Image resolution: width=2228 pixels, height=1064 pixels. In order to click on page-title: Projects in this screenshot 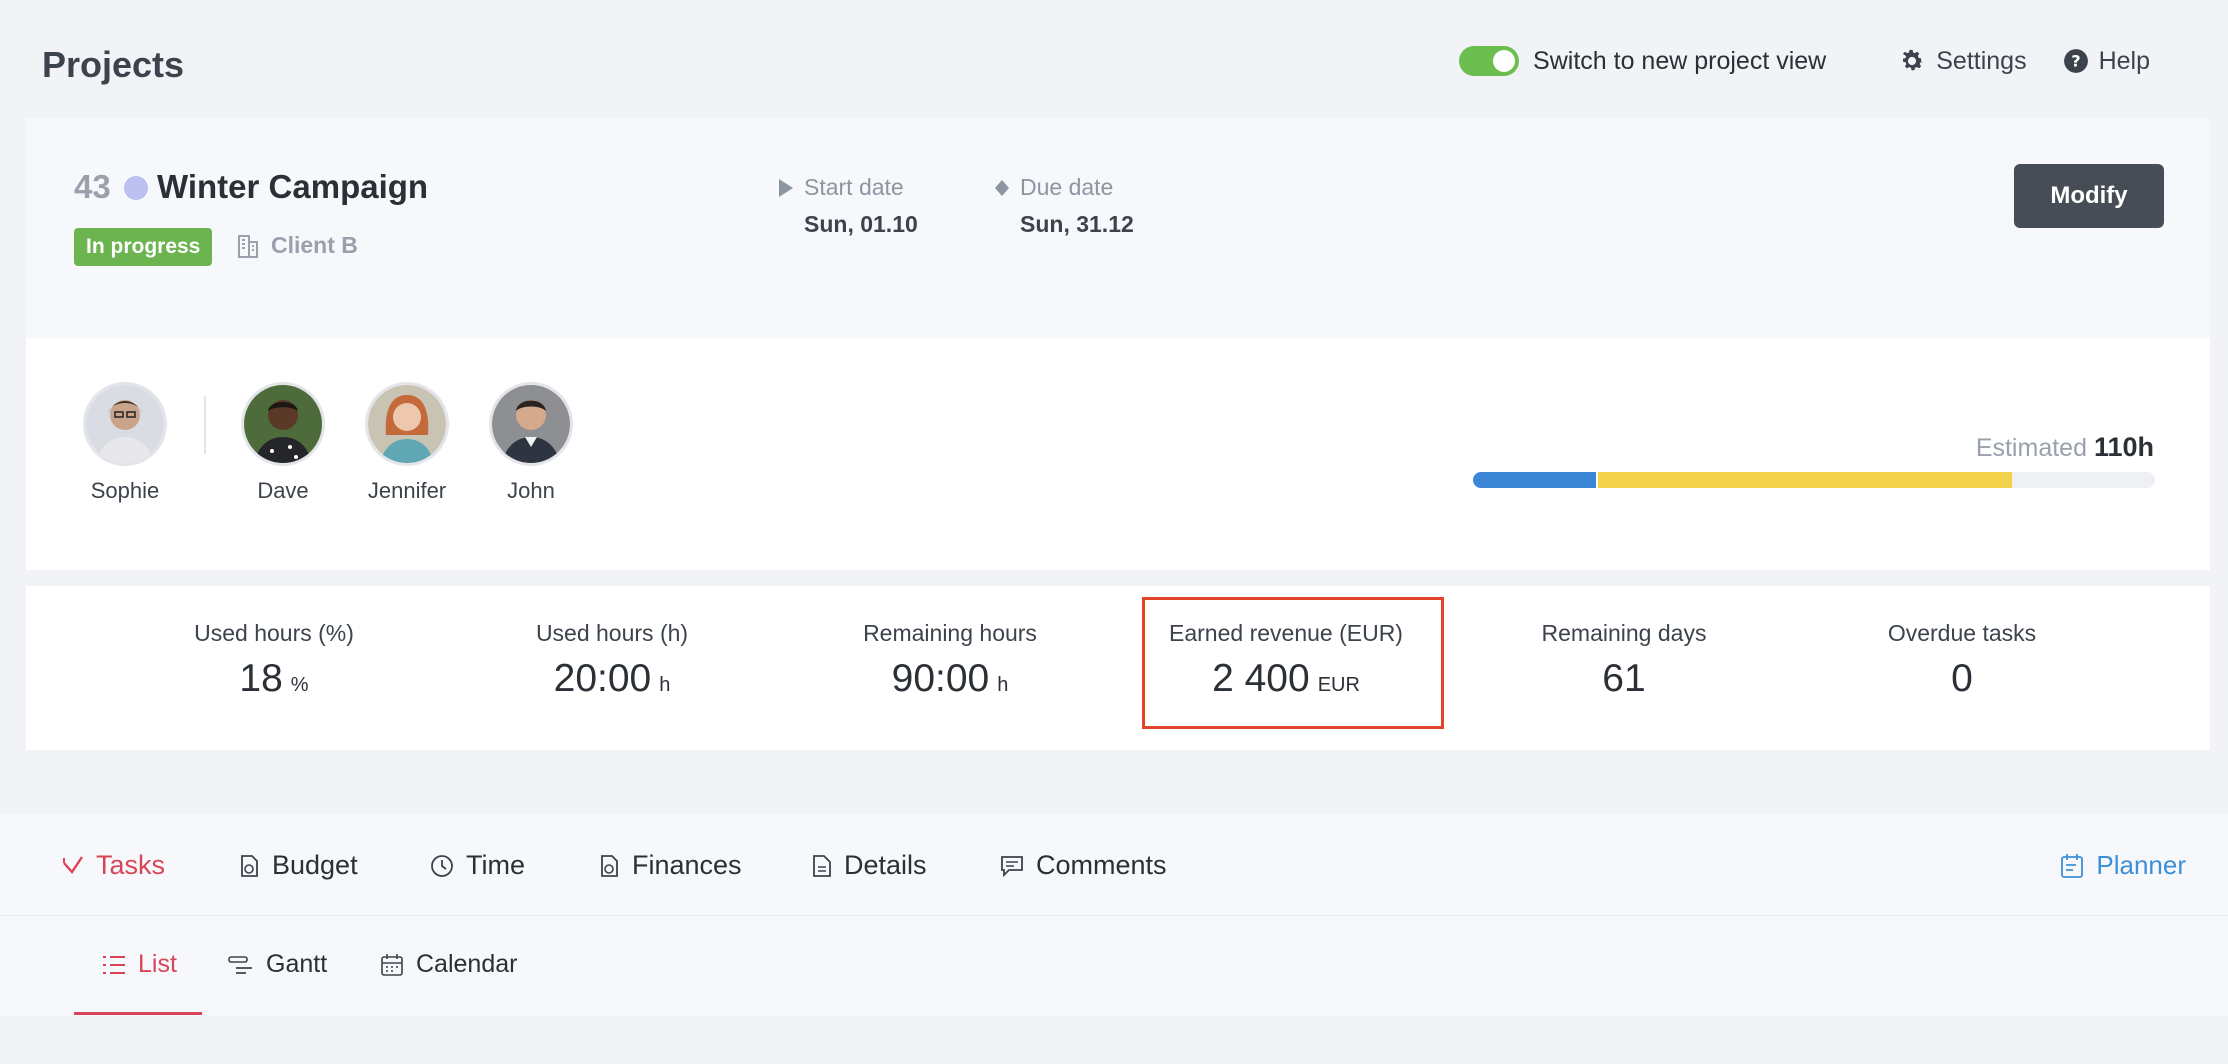, I will do `click(113, 64)`.